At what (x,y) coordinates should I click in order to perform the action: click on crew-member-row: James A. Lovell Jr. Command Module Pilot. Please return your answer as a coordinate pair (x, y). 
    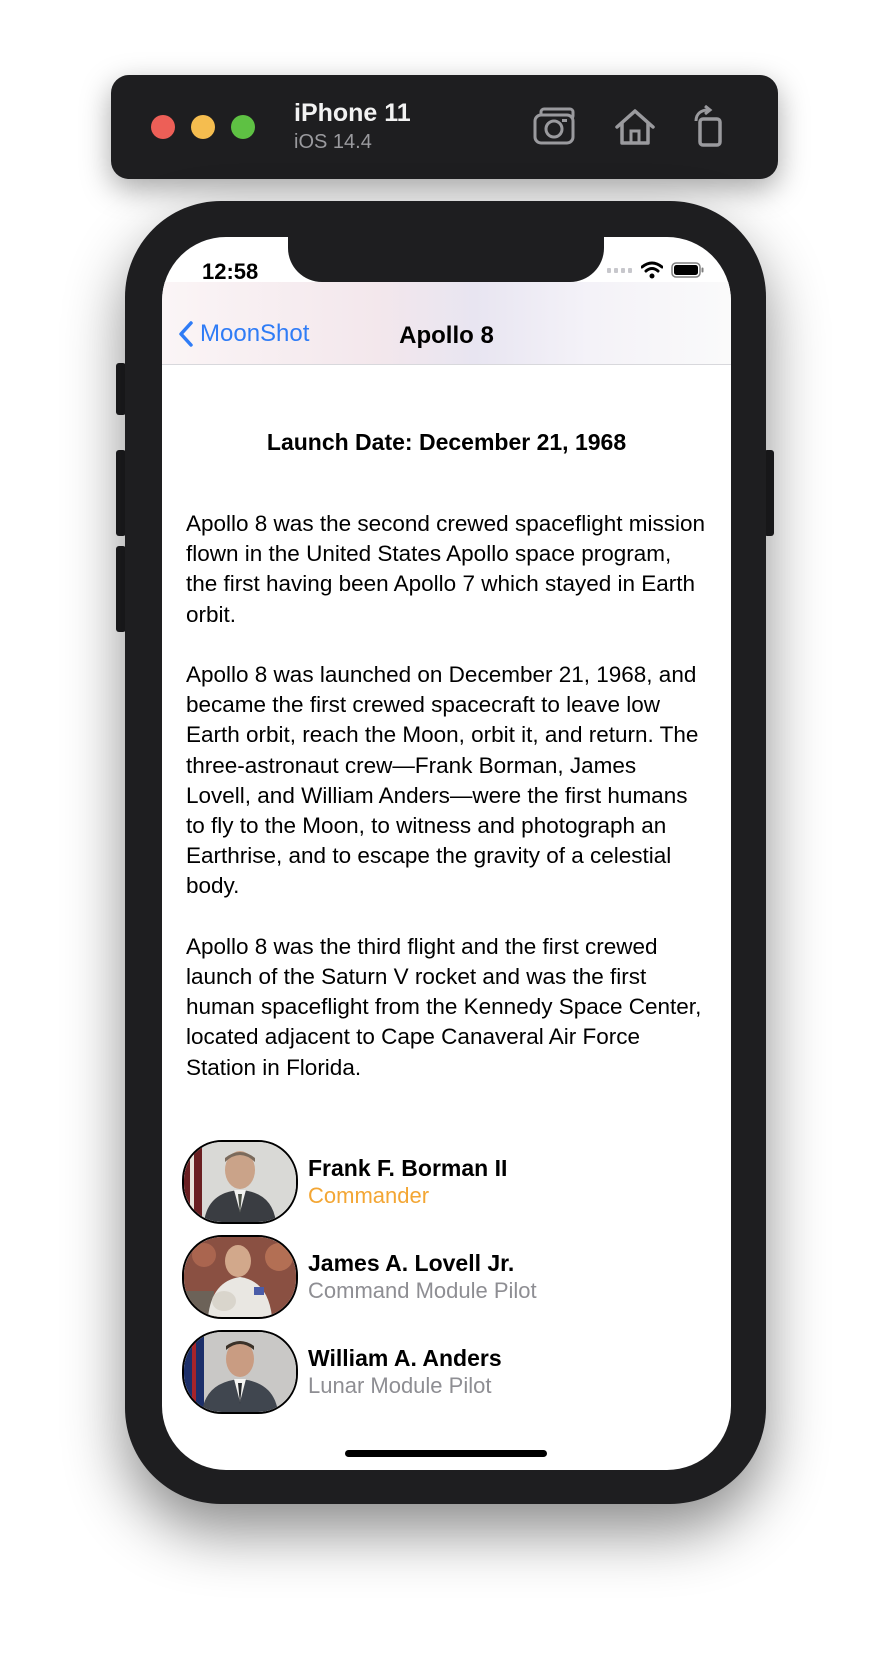
    Looking at the image, I should click on (442, 1277).